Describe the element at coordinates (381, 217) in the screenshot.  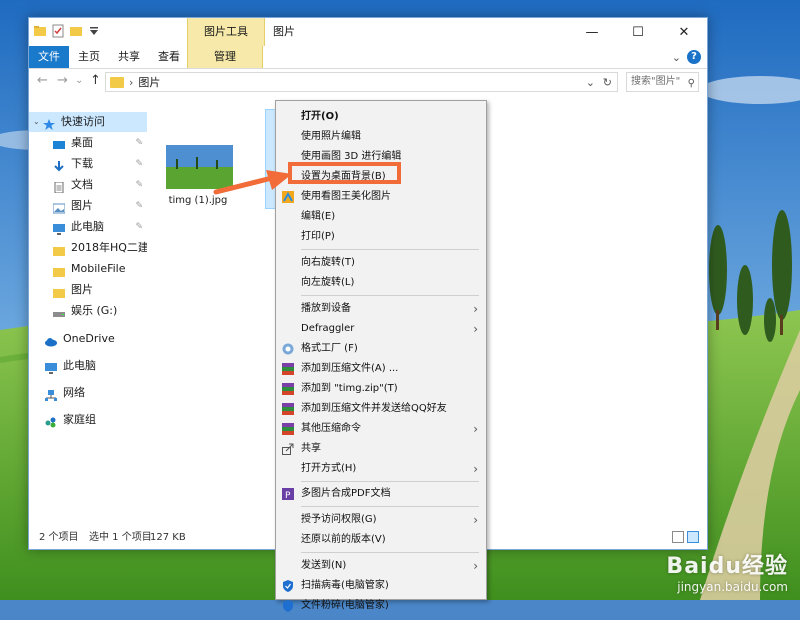
I see `menu-item-edit: 编辑(E)` at that location.